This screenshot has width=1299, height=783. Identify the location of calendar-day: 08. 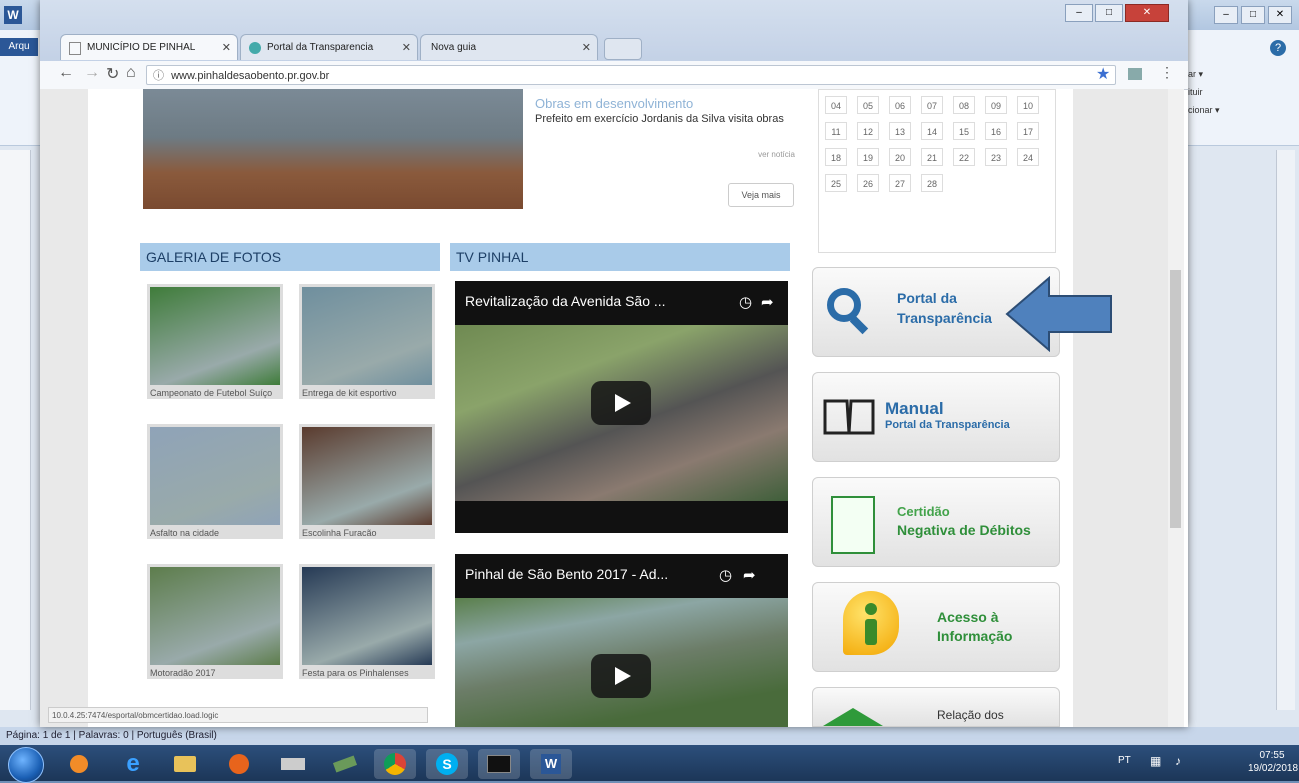
(964, 105).